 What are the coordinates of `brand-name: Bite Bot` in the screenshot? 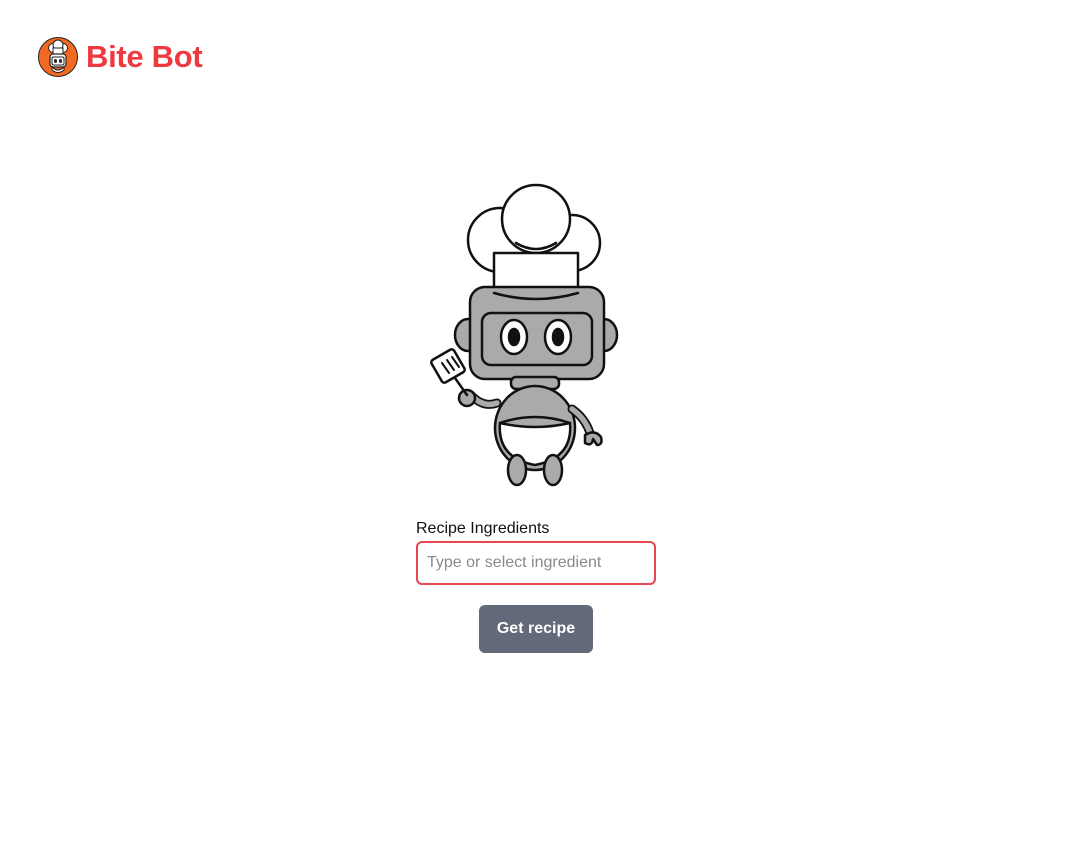 It's located at (144, 56).